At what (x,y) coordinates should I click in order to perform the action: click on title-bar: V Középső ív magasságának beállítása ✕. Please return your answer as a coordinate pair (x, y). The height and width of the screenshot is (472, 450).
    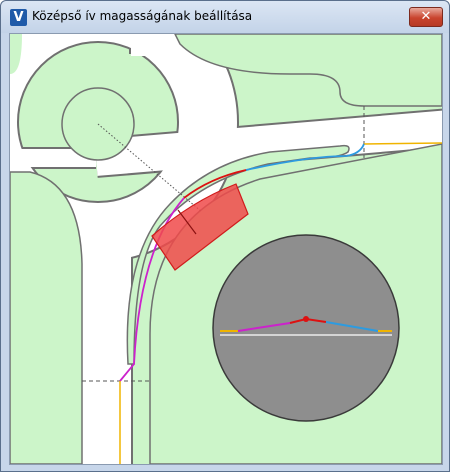
    Looking at the image, I should click on (225, 17).